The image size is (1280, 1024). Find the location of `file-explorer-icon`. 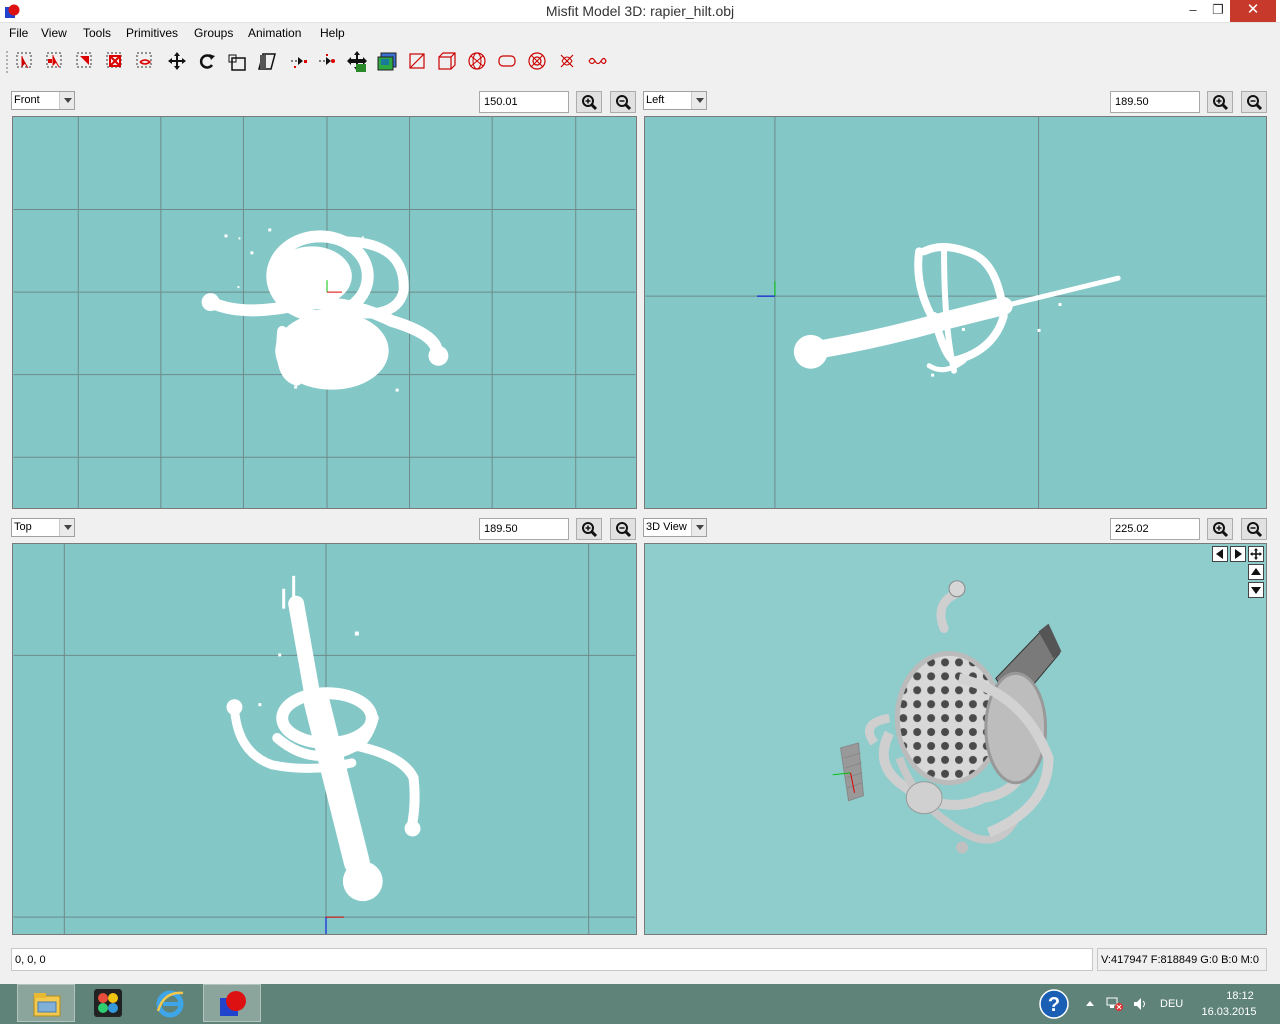

file-explorer-icon is located at coordinates (47, 1005).